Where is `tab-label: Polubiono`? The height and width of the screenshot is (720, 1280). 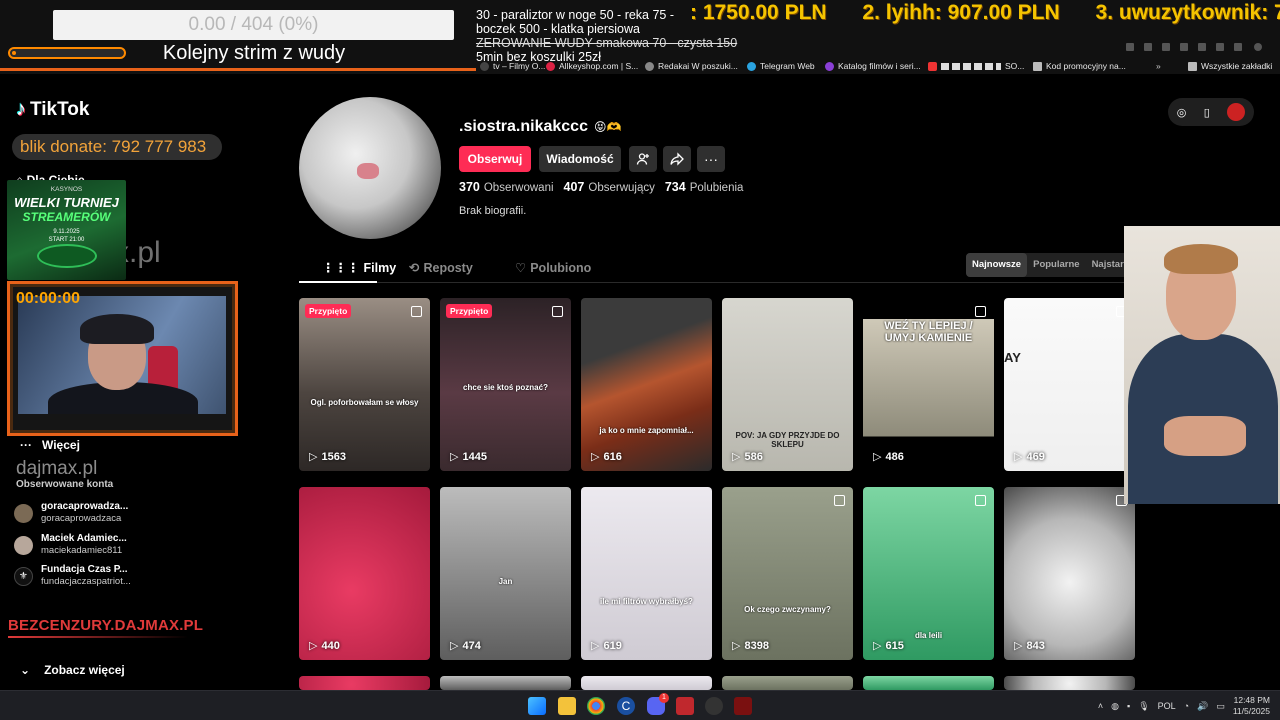 tab-label: Polubiono is located at coordinates (561, 267).